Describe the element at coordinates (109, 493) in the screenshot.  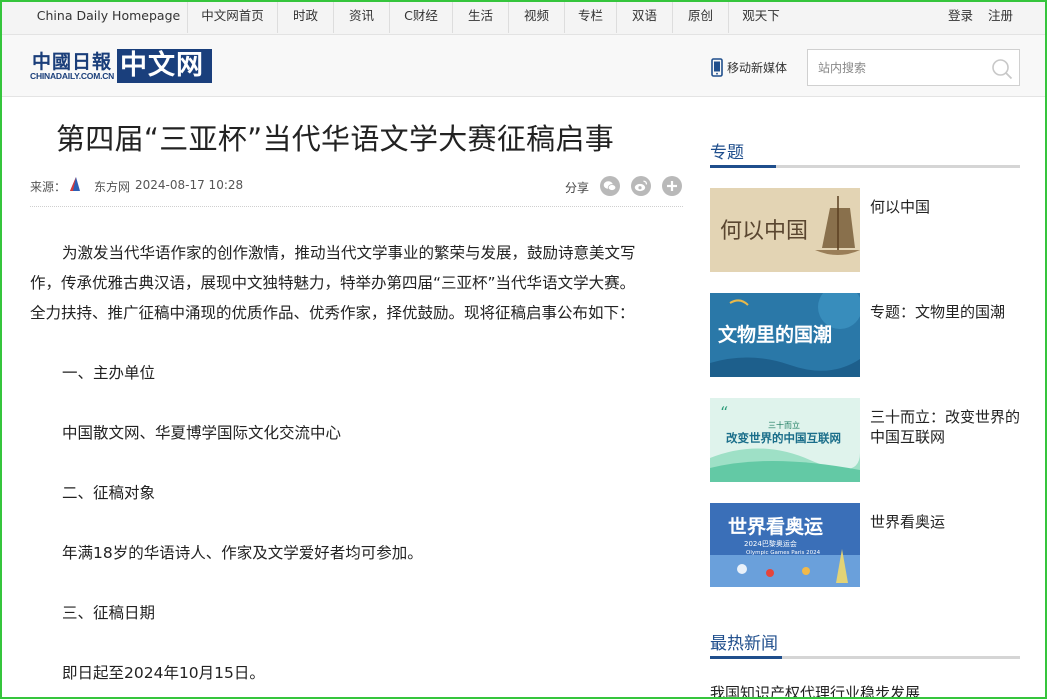
I see `section-heading: 二、征稿对象` at that location.